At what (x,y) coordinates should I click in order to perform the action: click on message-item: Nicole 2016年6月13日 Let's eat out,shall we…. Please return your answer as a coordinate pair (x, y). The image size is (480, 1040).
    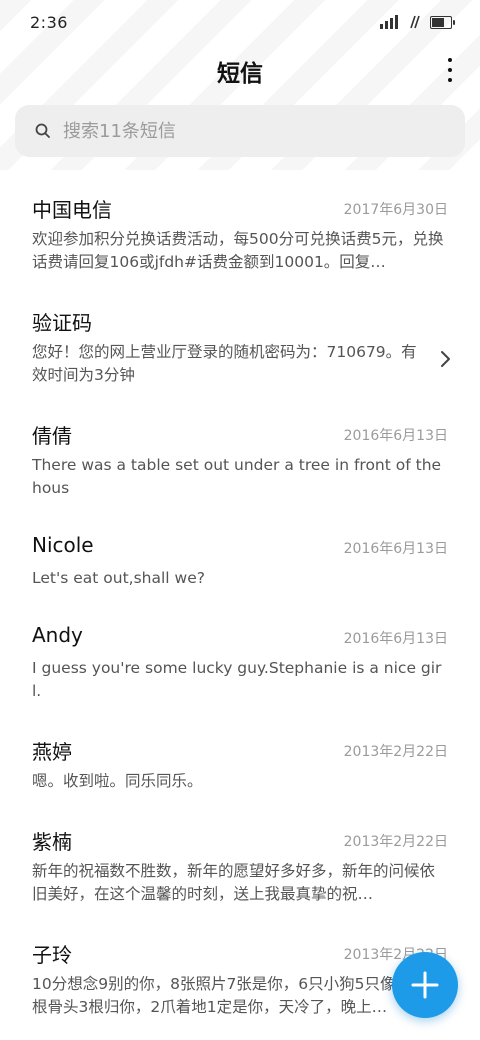
    Looking at the image, I should click on (240, 564).